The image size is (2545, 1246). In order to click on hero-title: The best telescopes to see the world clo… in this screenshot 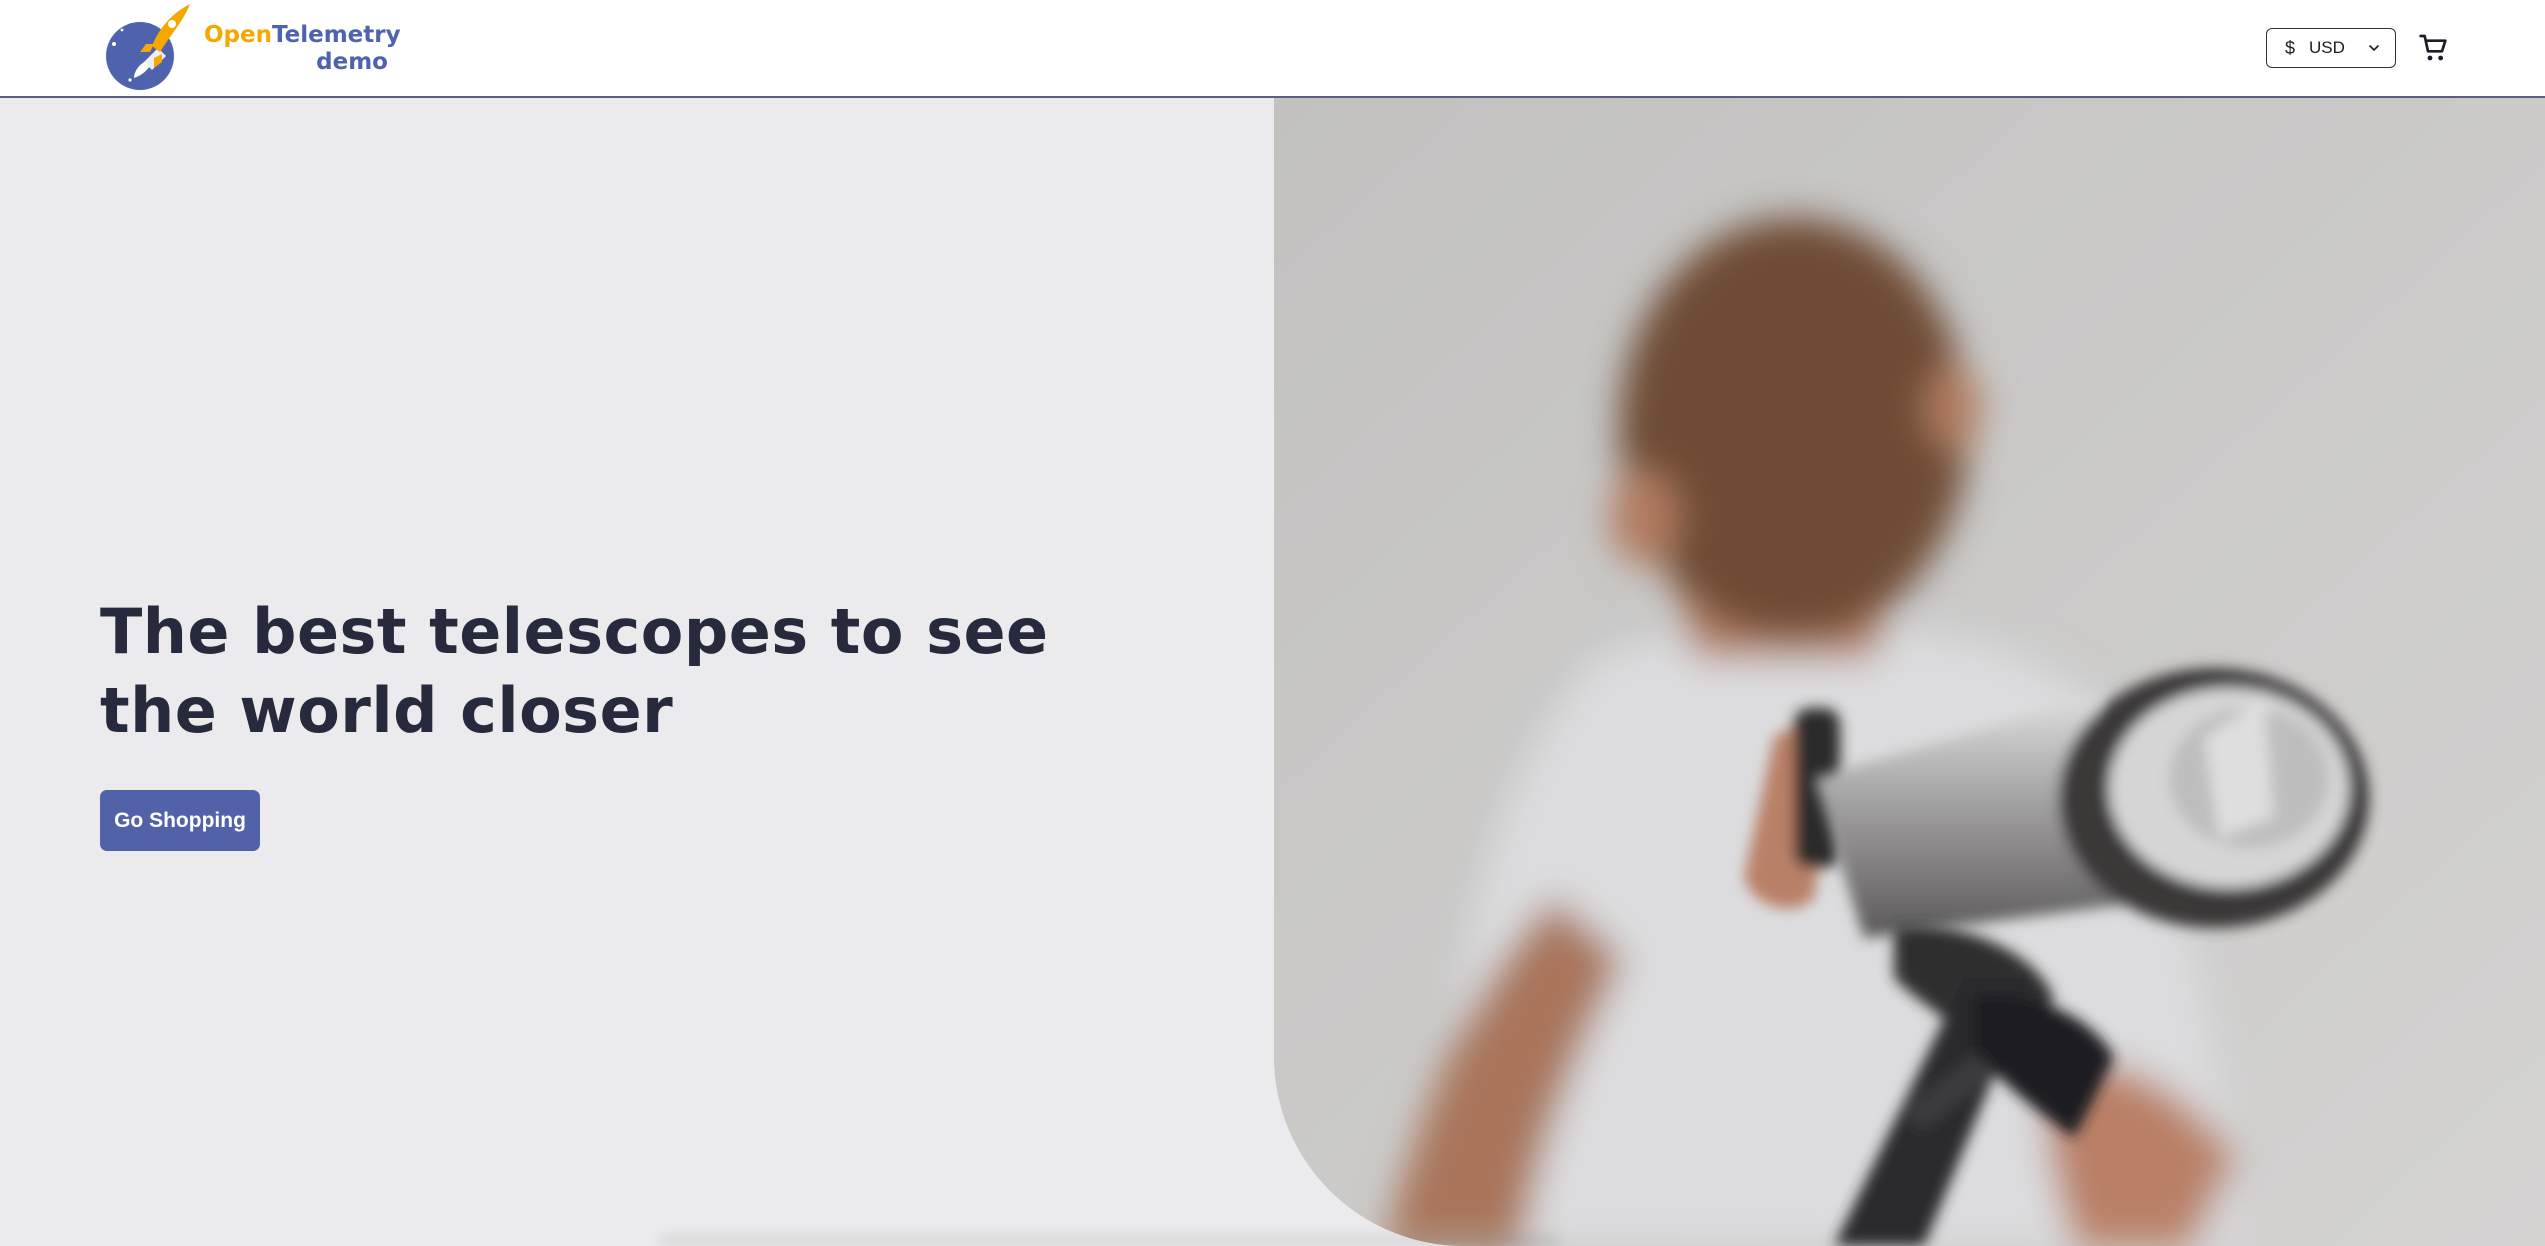, I will do `click(574, 671)`.